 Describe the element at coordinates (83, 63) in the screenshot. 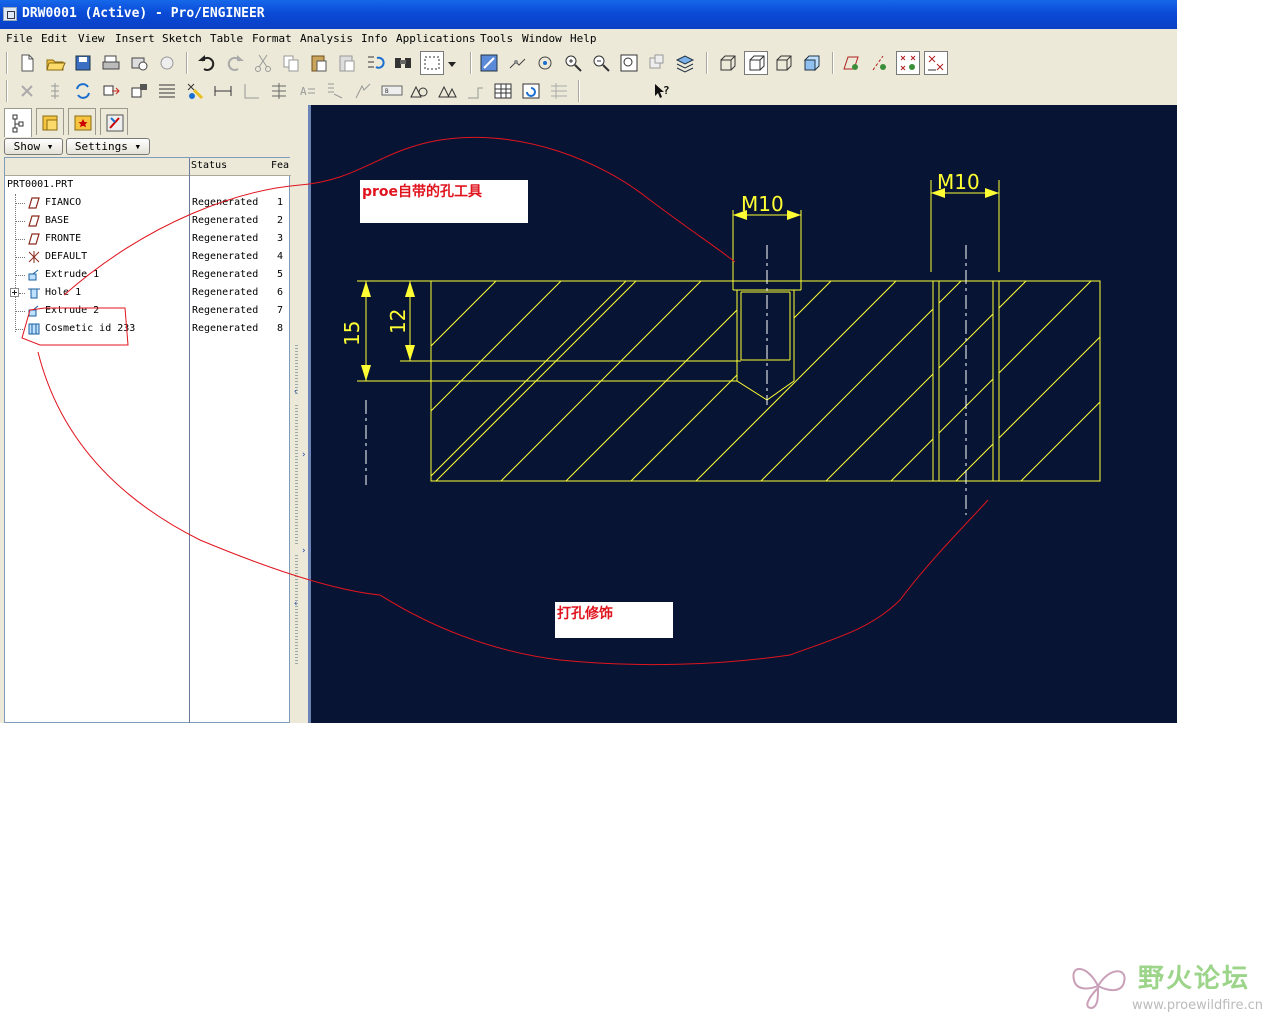

I see `save-icon` at that location.